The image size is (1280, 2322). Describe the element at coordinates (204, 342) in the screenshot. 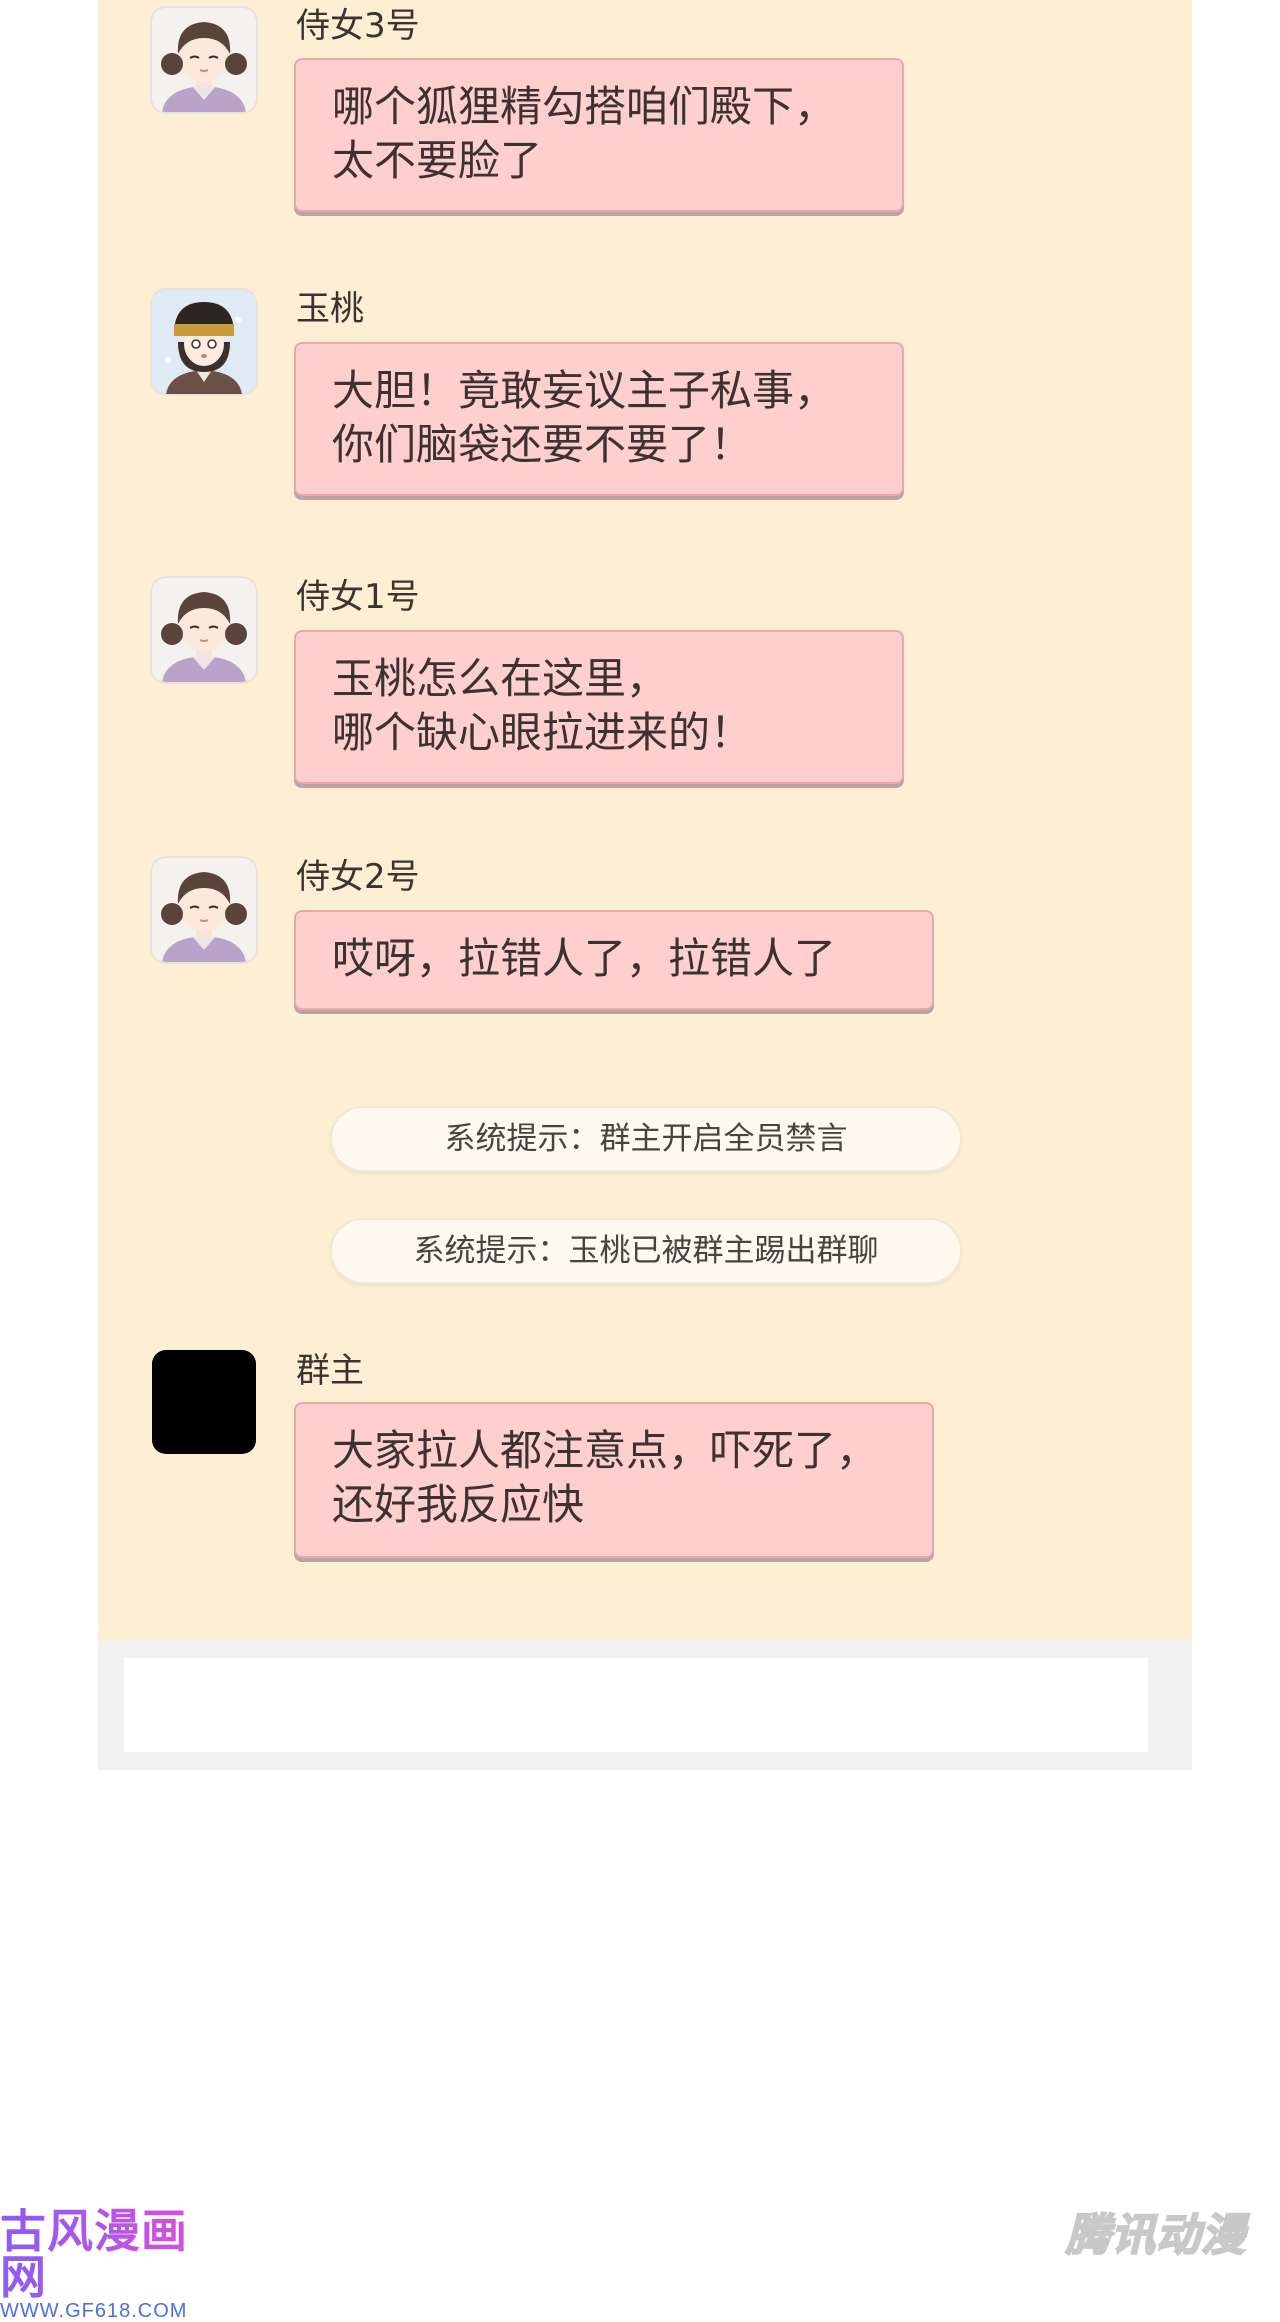

I see `yutao-avatar` at that location.